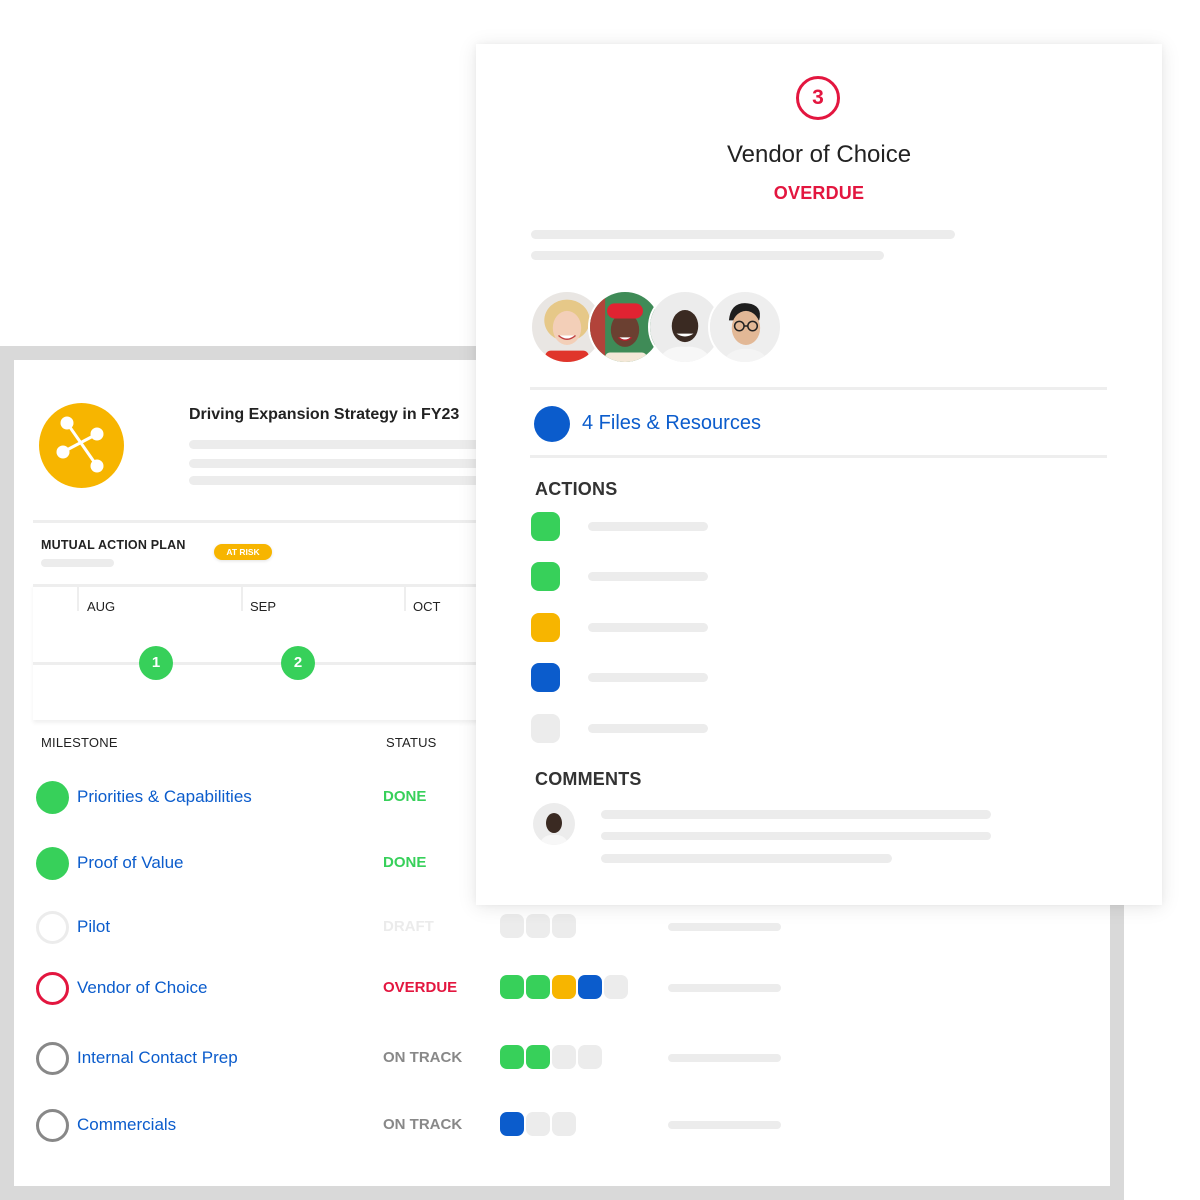 This screenshot has height=1200, width=1200. Describe the element at coordinates (243, 552) in the screenshot. I see `at-risk-badge: AT RISK` at that location.